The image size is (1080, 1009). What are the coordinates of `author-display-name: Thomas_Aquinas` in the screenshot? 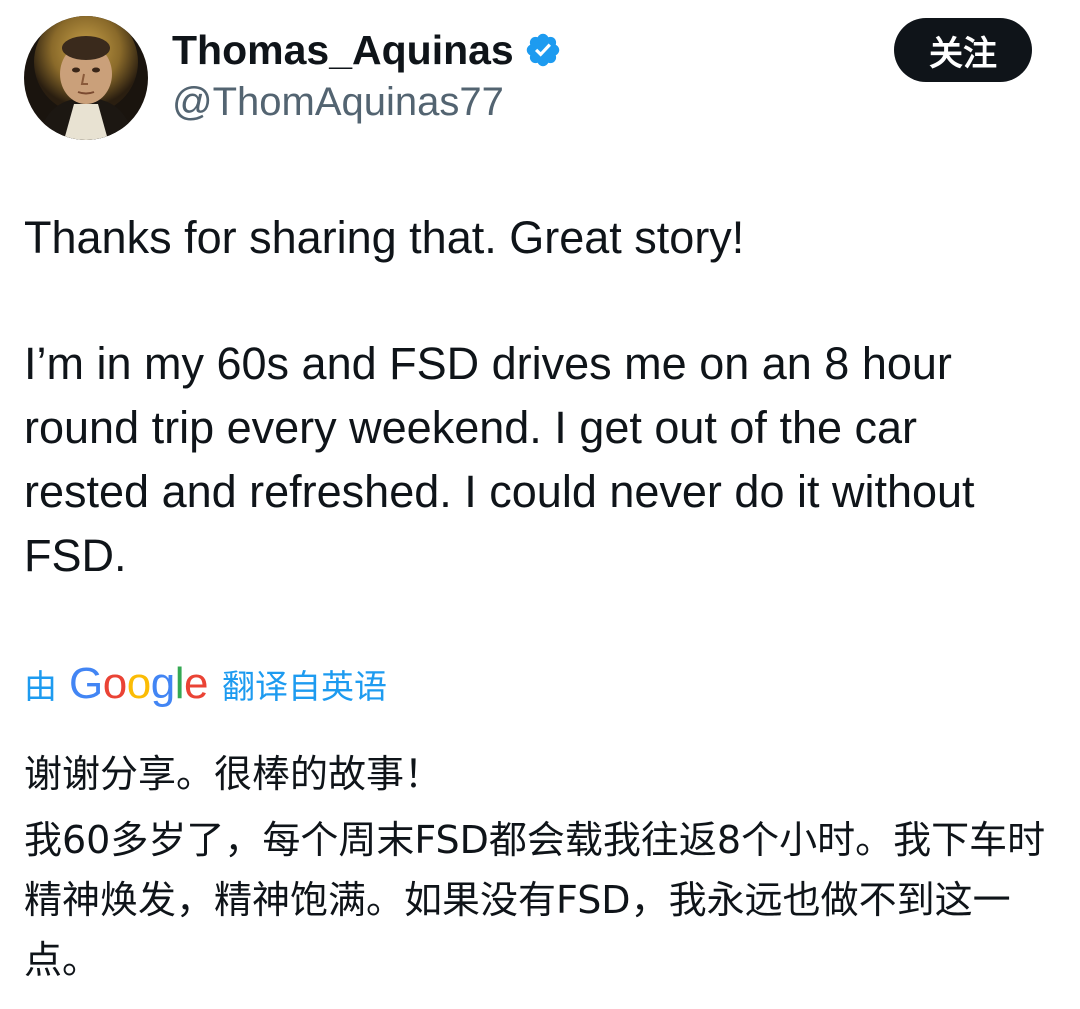 It's located at (343, 50).